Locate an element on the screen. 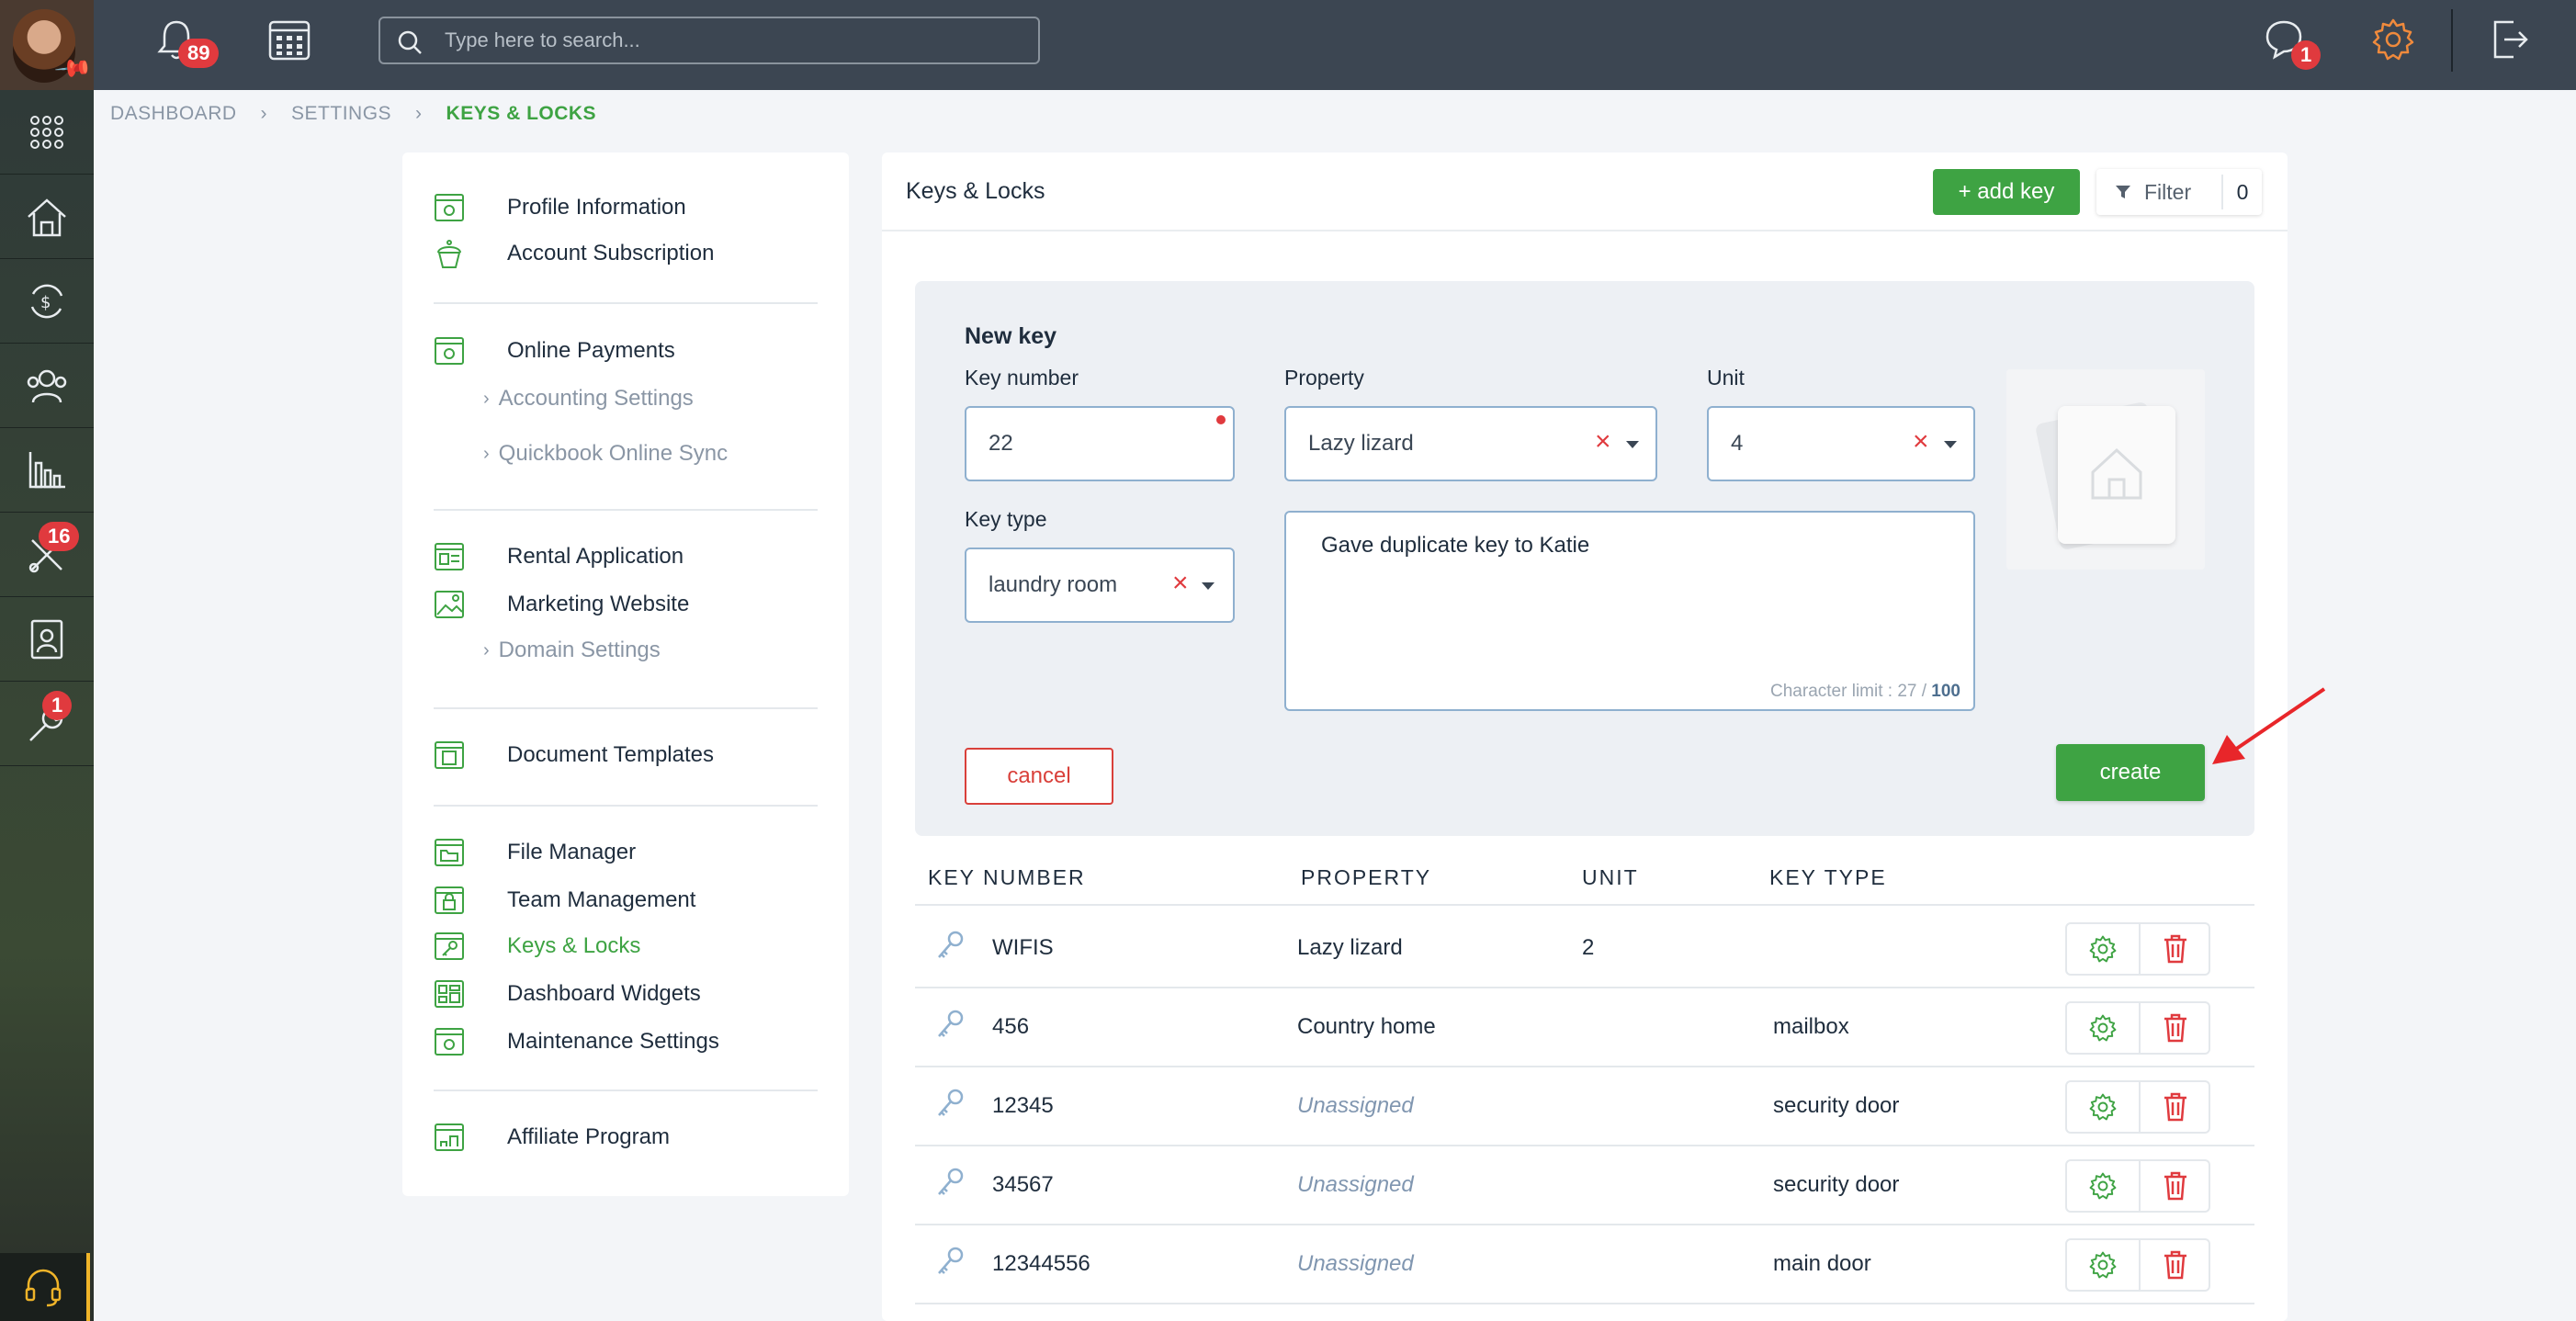  menu-label: Profile Information is located at coordinates (596, 207).